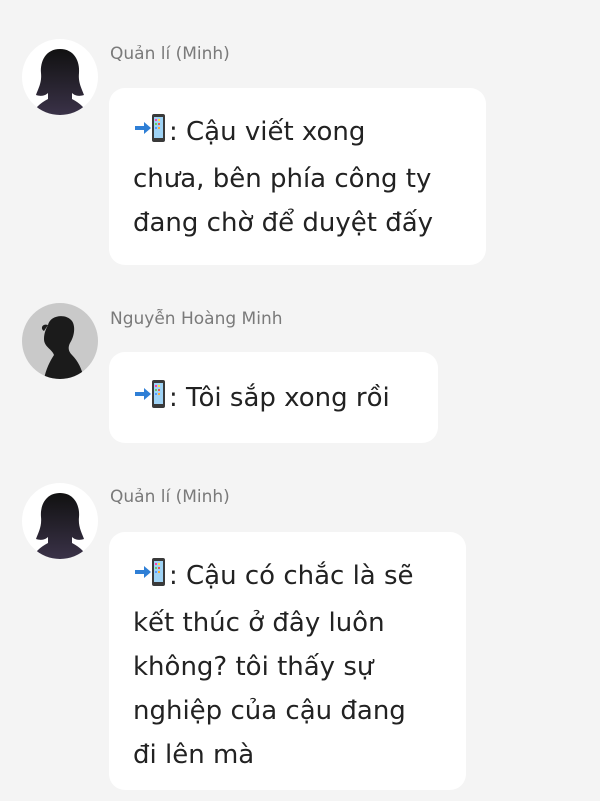  Describe the element at coordinates (196, 319) in the screenshot. I see `sender-name: Nguyễn Hoàng Minh` at that location.